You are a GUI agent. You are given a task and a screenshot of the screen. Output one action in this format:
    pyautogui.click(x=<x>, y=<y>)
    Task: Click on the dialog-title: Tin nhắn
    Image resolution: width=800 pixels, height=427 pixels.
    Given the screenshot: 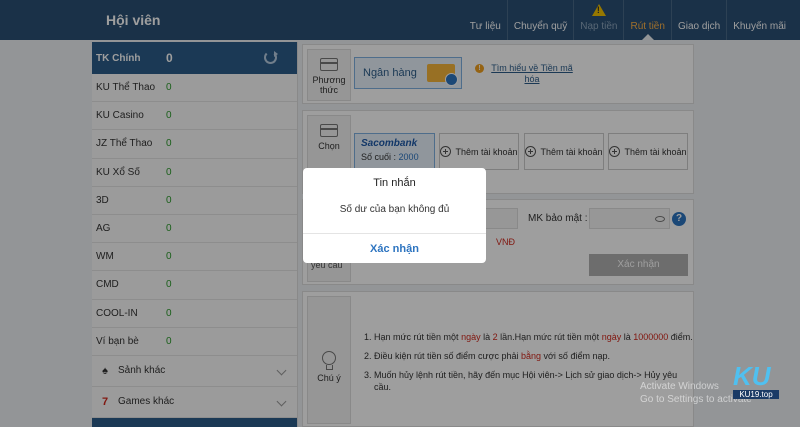 What is the action you would take?
    pyautogui.click(x=394, y=183)
    